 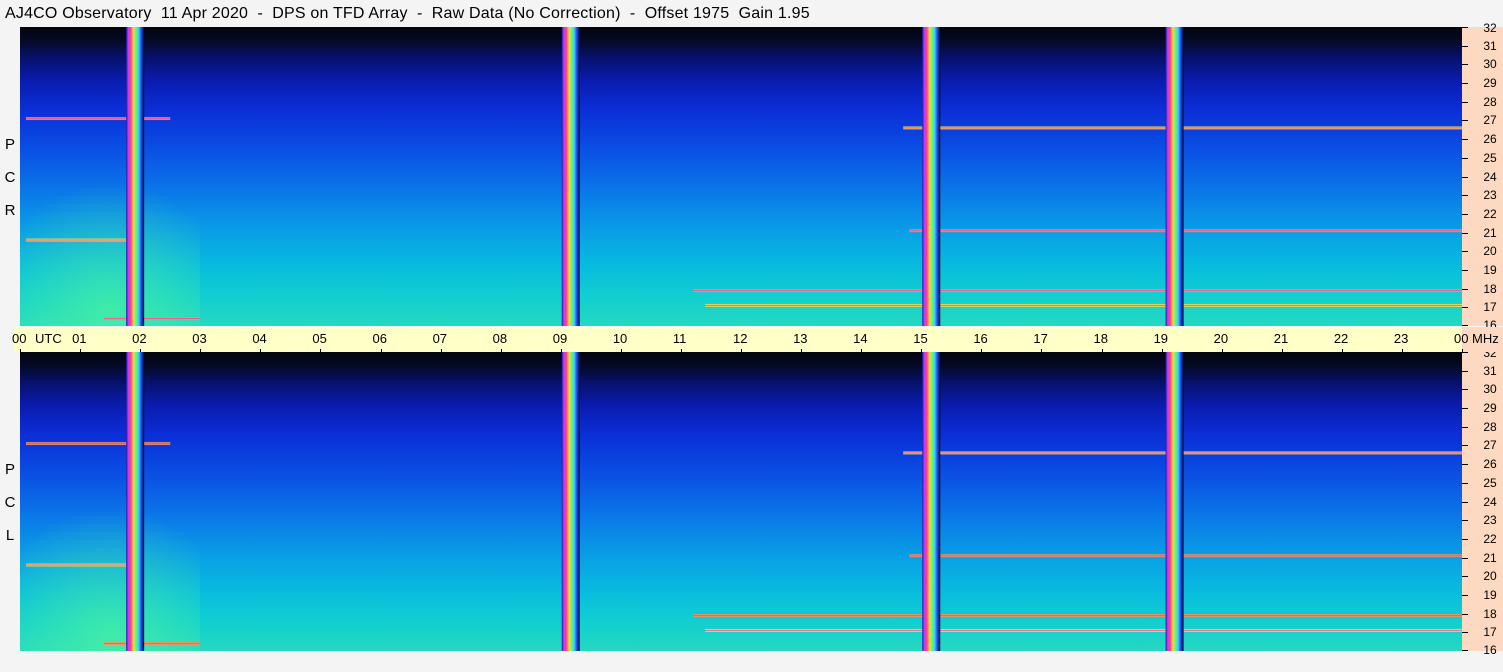 What do you see at coordinates (1490, 213) in the screenshot?
I see `frequency-tick-label: 22` at bounding box center [1490, 213].